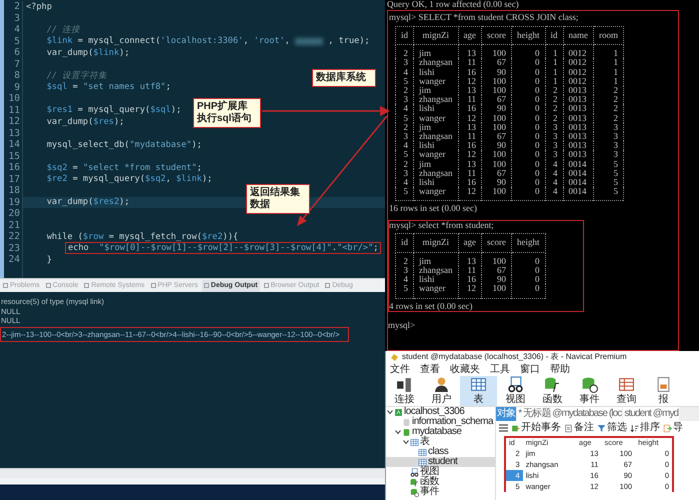 The image size is (699, 500). I want to click on tree-item: mydatabase, so click(437, 432).